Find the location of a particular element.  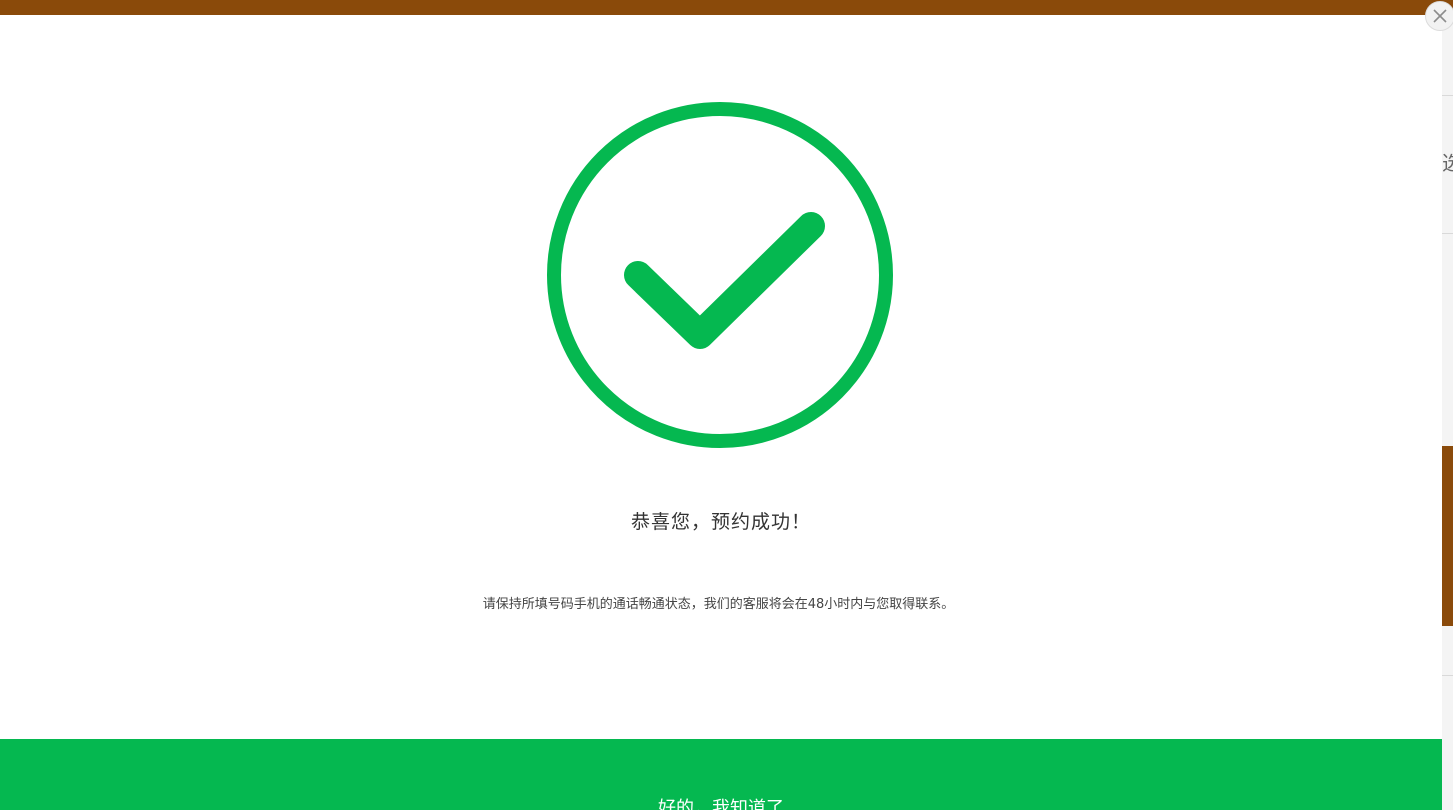

background-page-edge: 选 is located at coordinates (1447, 412).